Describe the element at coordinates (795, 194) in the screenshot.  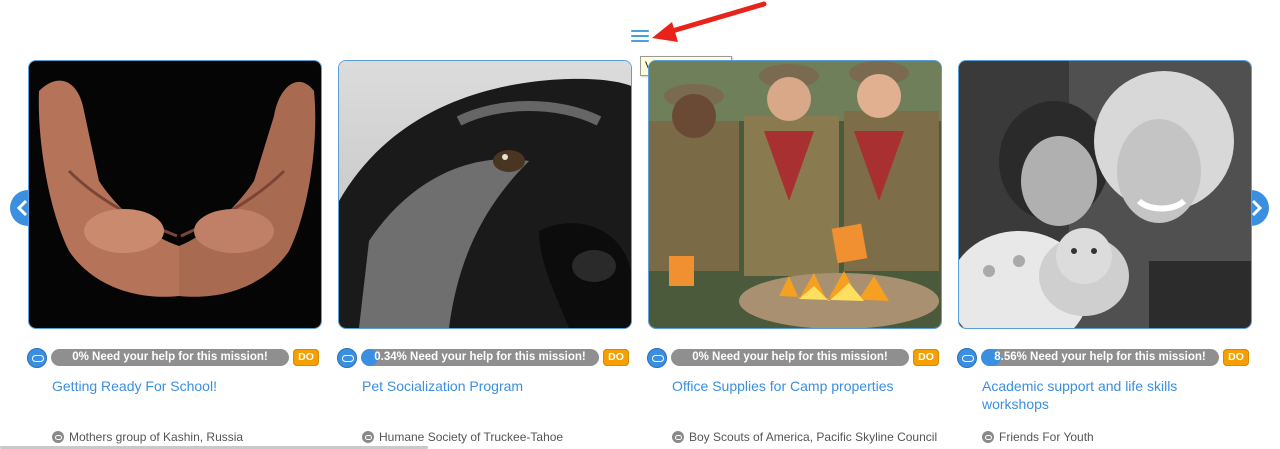
I see `boy-scouts-campfire-photo` at that location.